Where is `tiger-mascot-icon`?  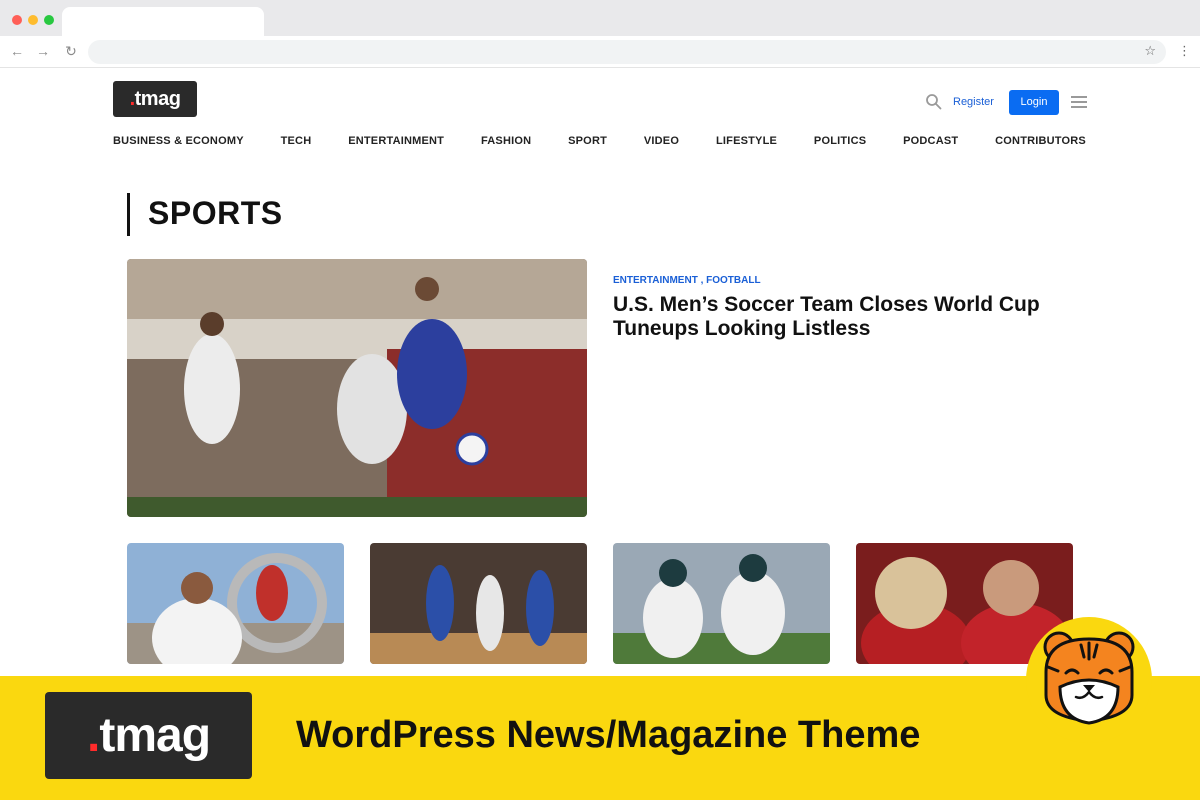 tiger-mascot-icon is located at coordinates (1089, 678).